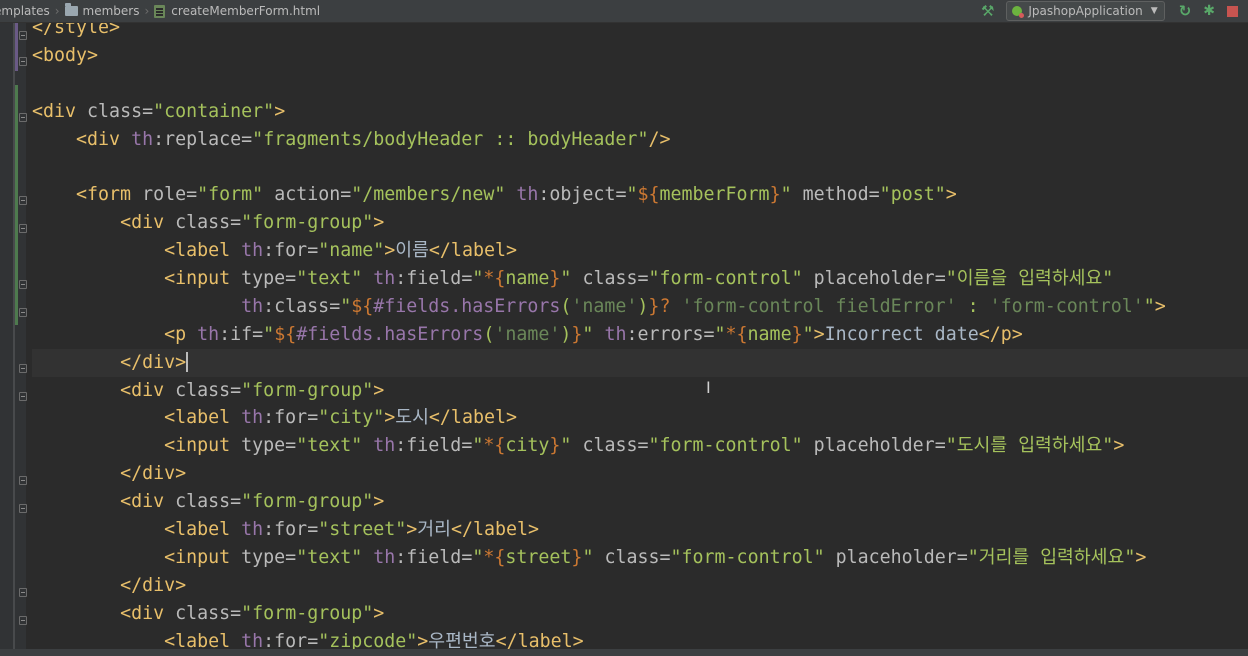 This screenshot has height=656, width=1248. I want to click on run-toolbar: ⚒ JpashopApplication ▼ ↻ ✱, so click(1114, 11).